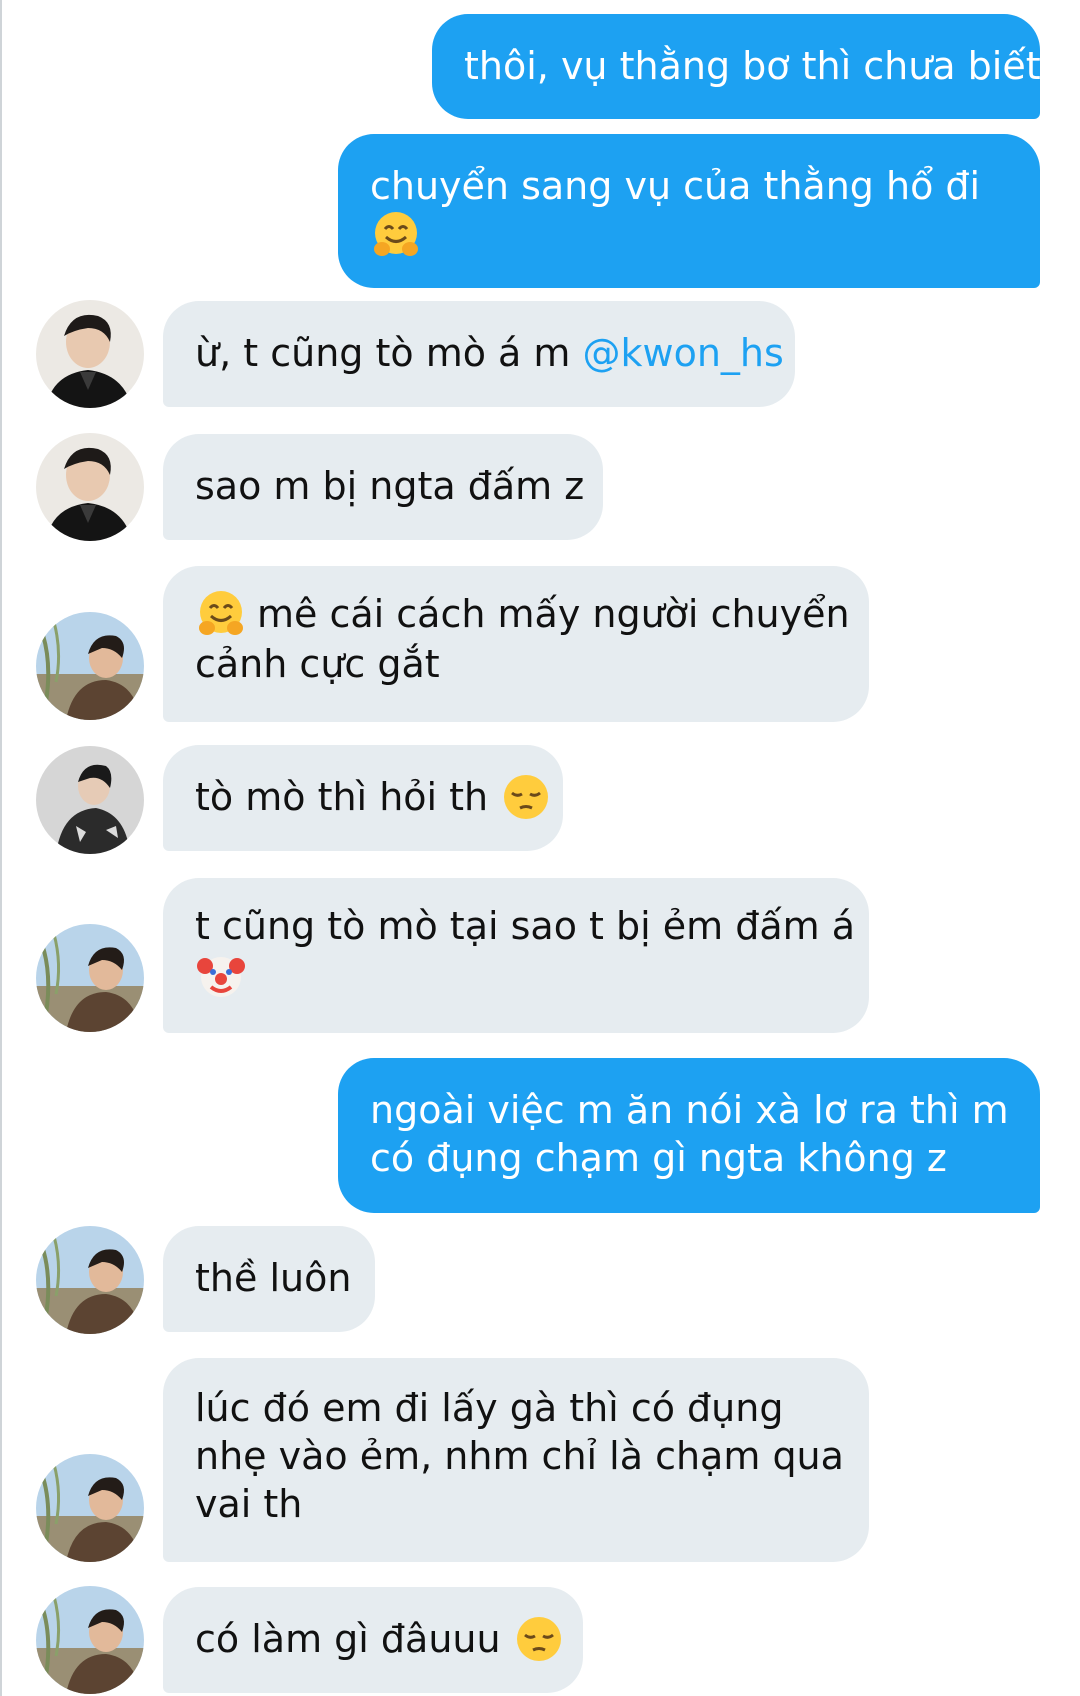  Describe the element at coordinates (389, 353) in the screenshot. I see `message-text-body: ừ, t cũng tò mò á m` at that location.